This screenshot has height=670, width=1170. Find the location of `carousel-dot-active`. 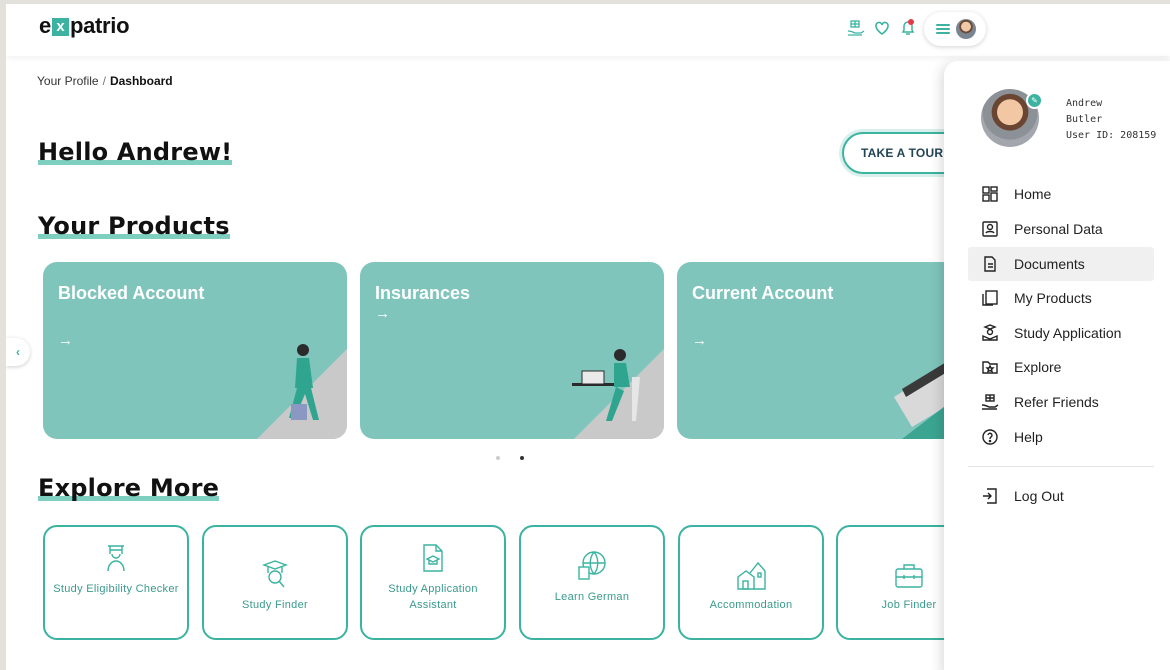

carousel-dot-active is located at coordinates (522, 458).